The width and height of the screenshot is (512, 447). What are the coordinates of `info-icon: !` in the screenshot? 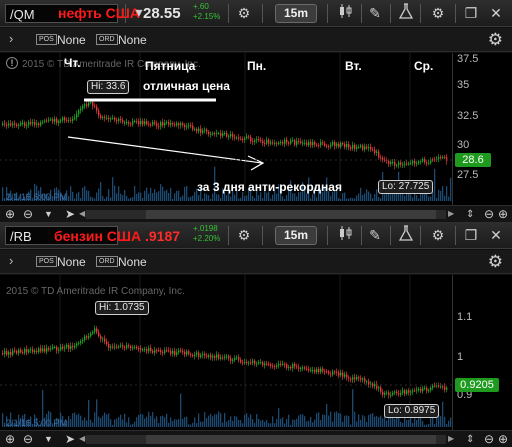 It's located at (12, 63).